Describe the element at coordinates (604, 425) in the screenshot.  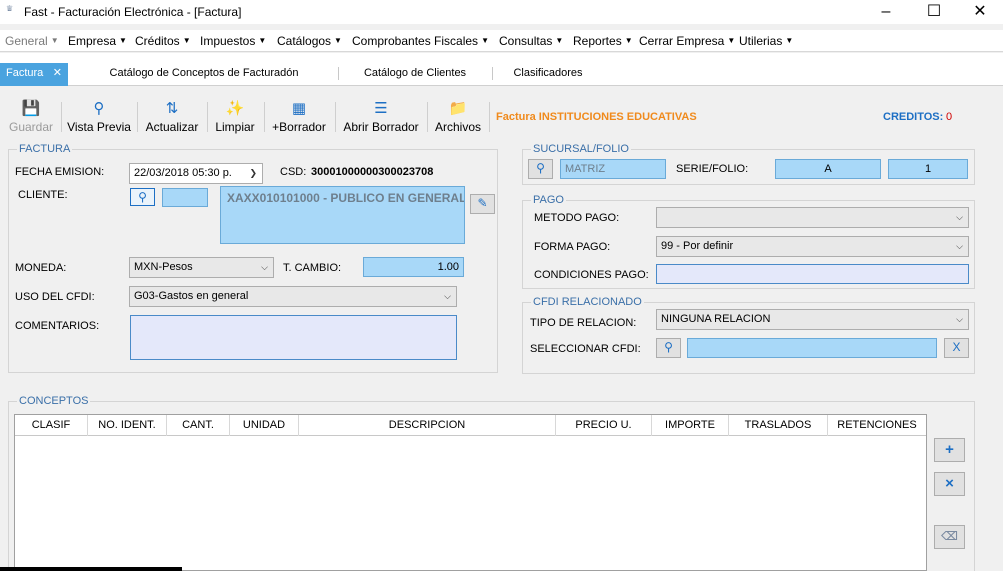
I see `column-header-precio: PRECIO U.` at that location.